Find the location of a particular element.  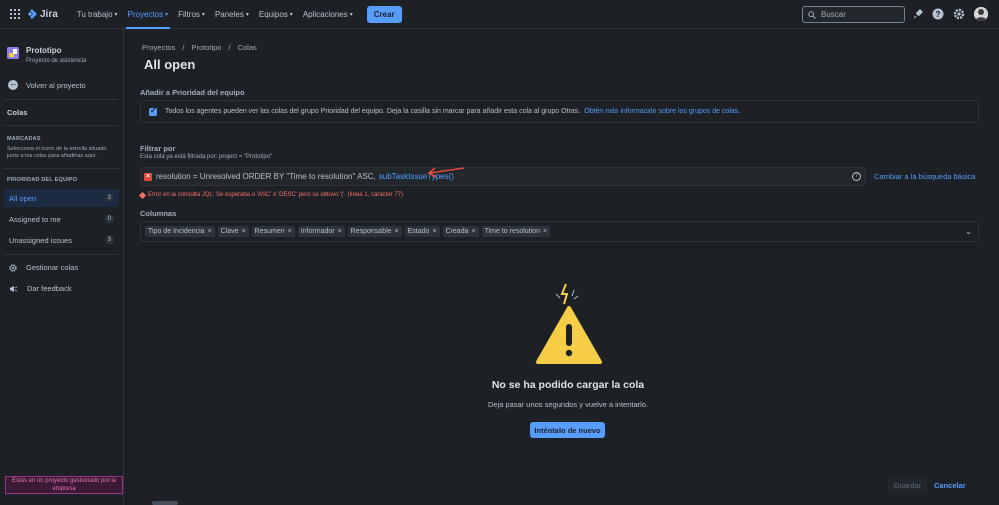

column-chip: Informador × is located at coordinates (321, 231).